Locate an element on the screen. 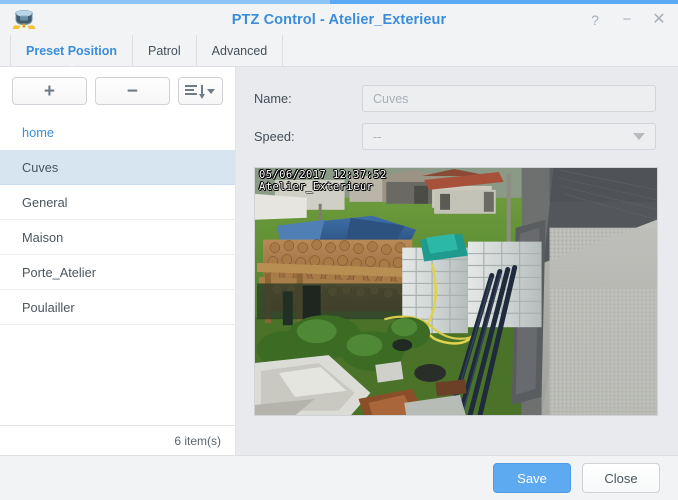  remove-preset-button: − is located at coordinates (132, 91).